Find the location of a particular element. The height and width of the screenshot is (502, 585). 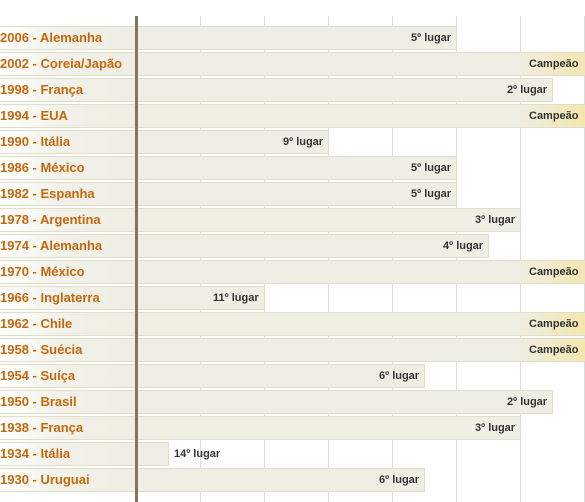

chart-row: 1950 - Brasil 2º lugar is located at coordinates (292, 402).